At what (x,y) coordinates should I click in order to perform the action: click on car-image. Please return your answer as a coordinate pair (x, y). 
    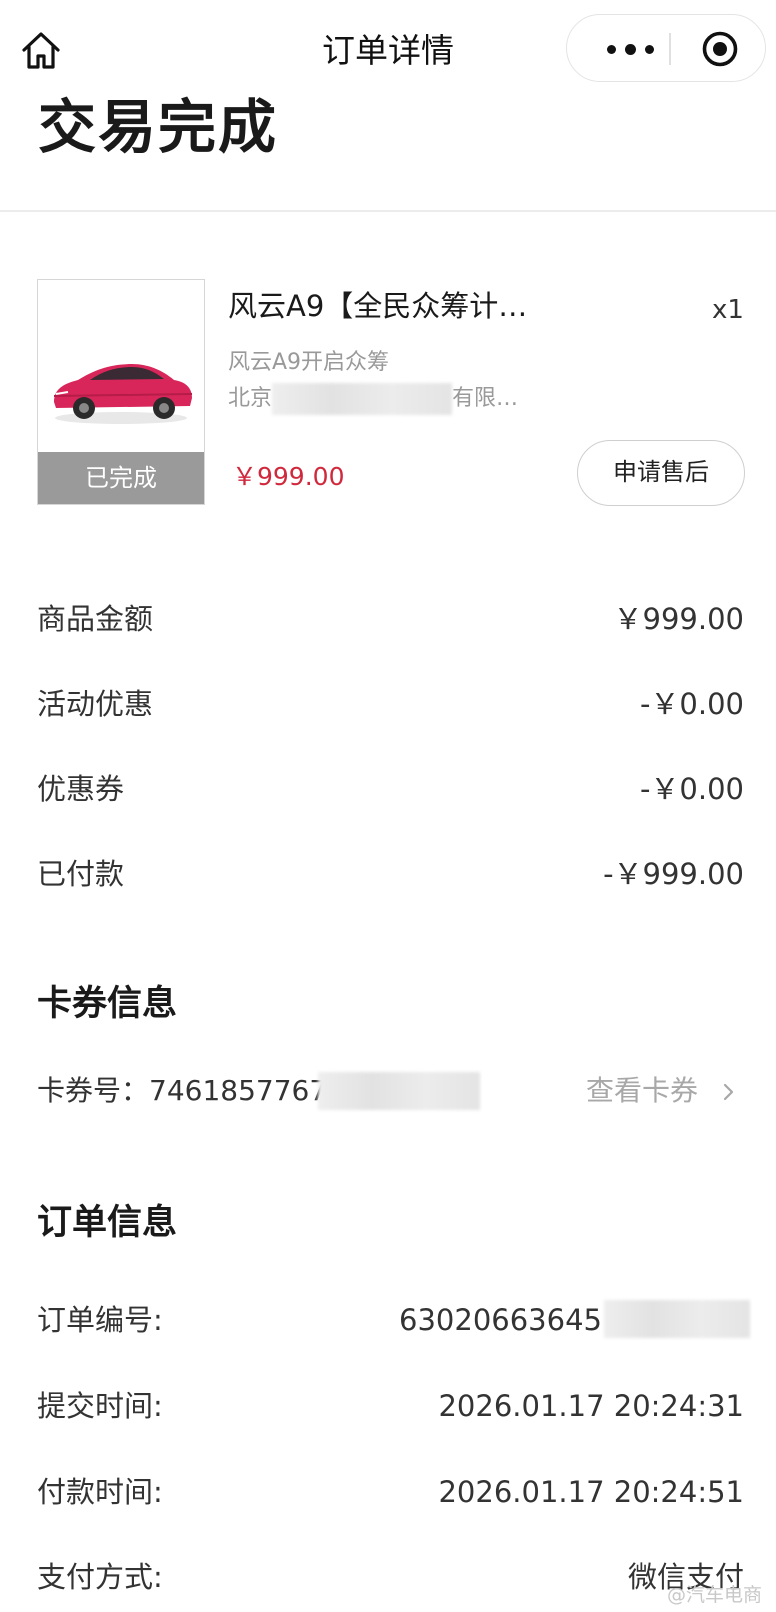
    Looking at the image, I should click on (123, 394).